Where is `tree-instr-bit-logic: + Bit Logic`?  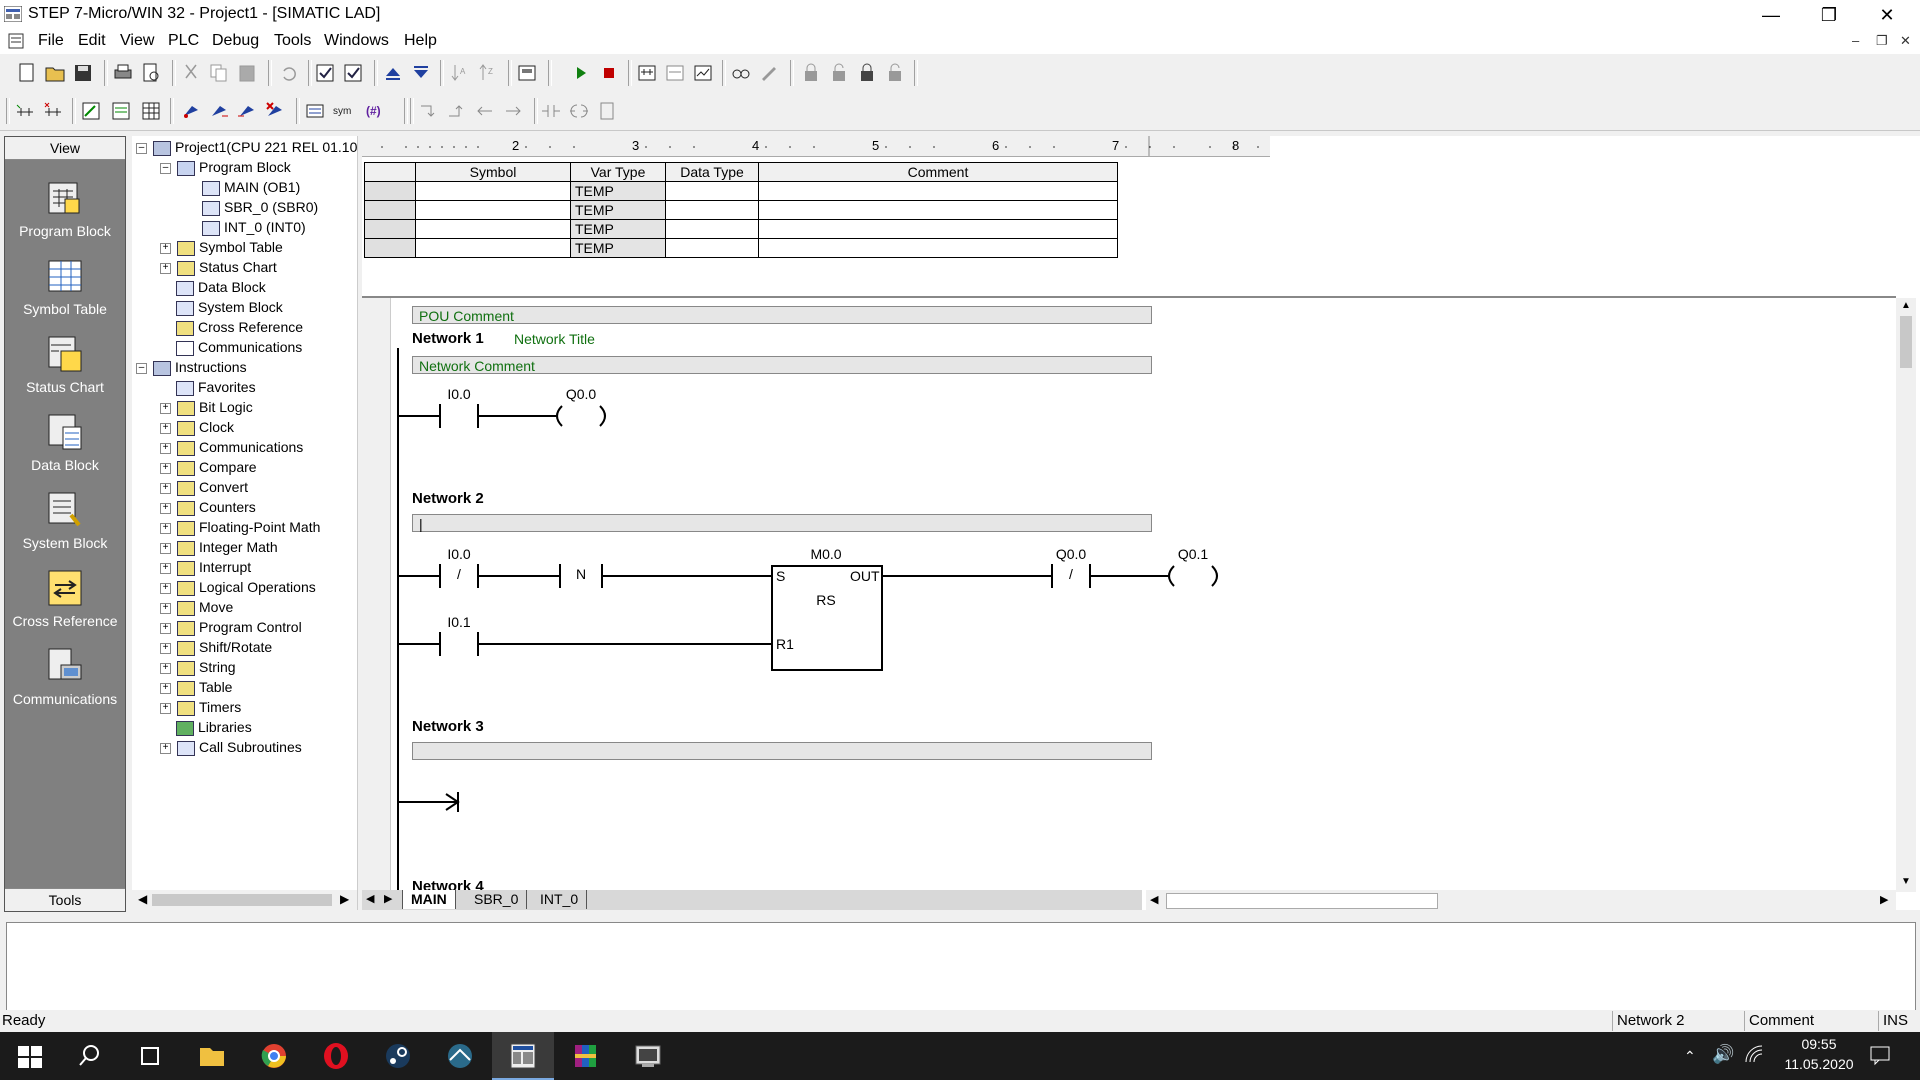
tree-instr-bit-logic: + Bit Logic is located at coordinates (206, 407).